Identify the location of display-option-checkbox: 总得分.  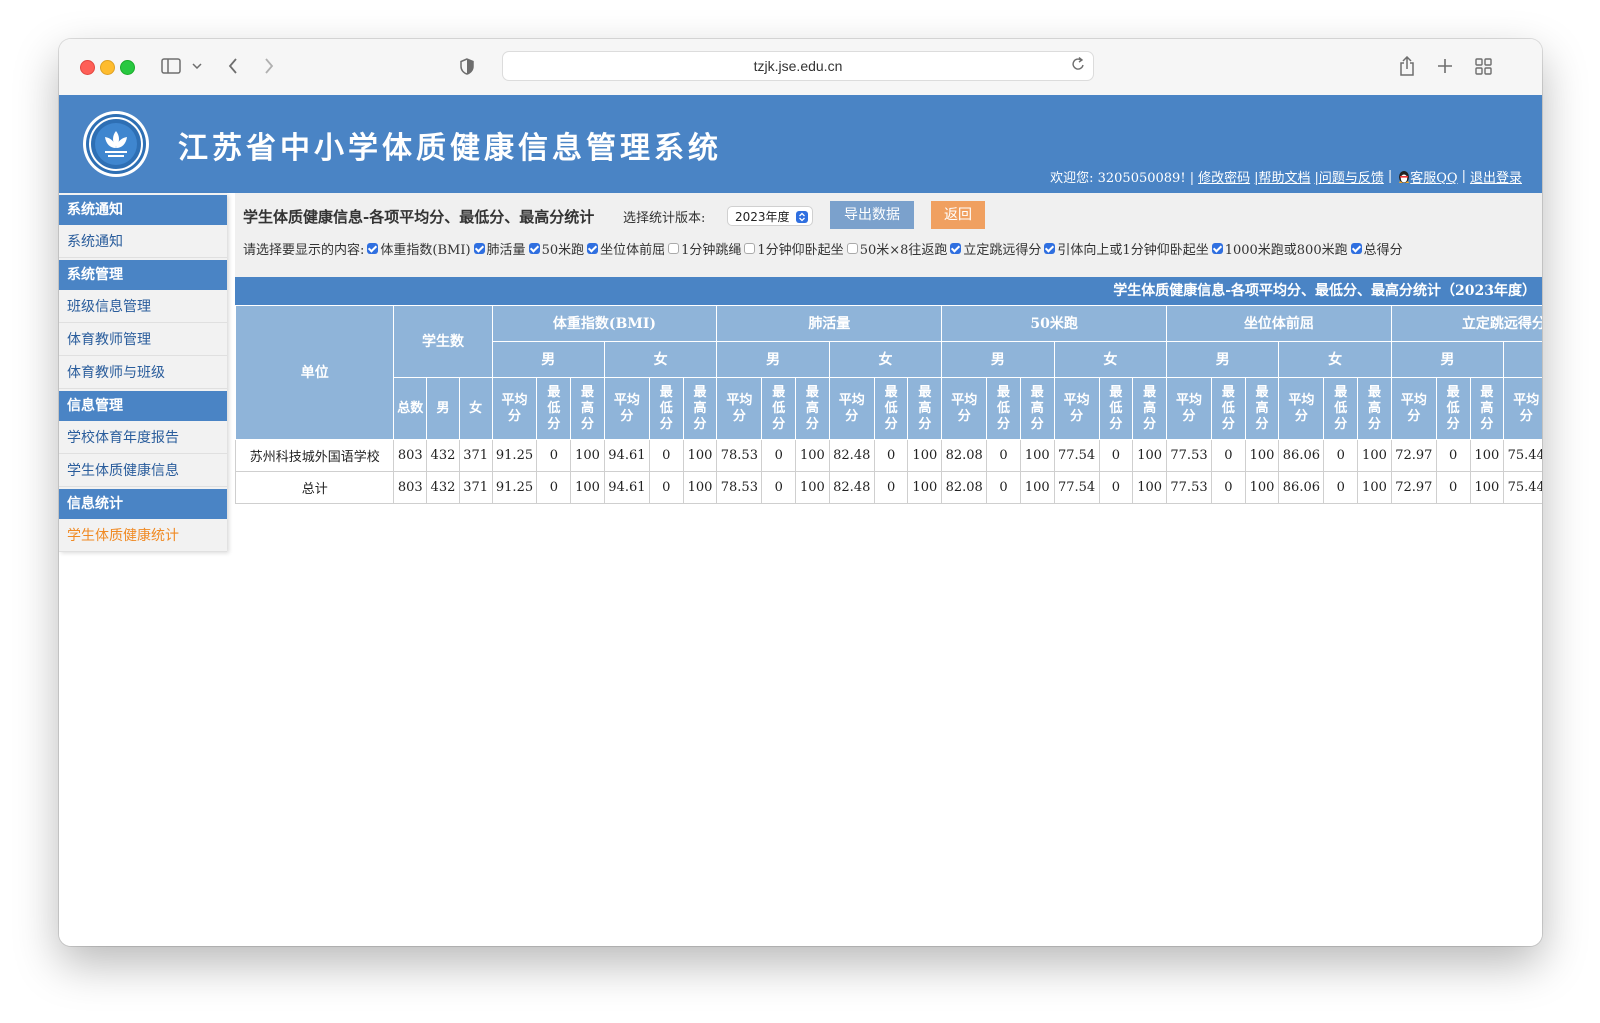
(1375, 248).